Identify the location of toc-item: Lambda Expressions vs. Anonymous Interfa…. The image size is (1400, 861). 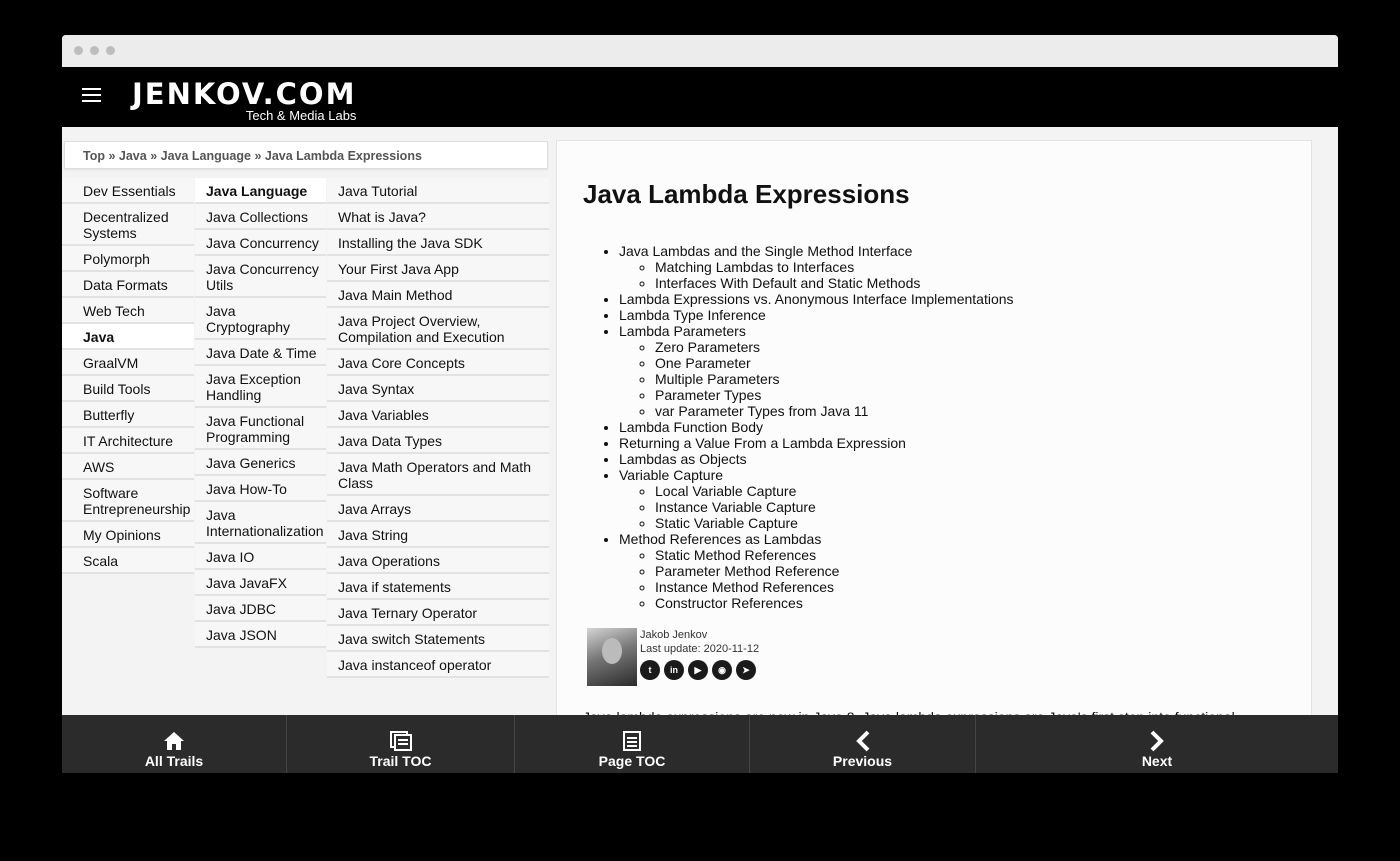
(816, 299).